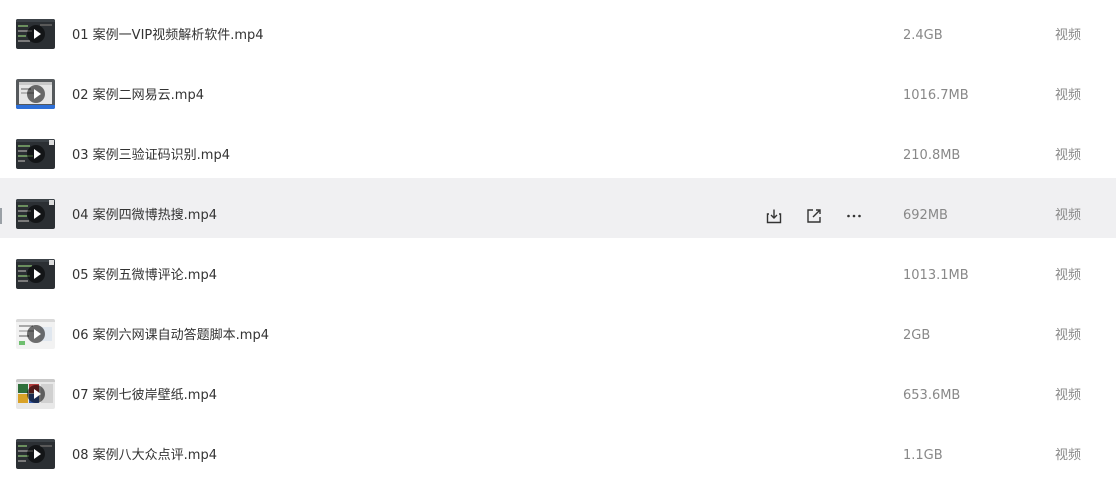 This screenshot has height=480, width=1116. What do you see at coordinates (558, 88) in the screenshot?
I see `file-row: 02 案例二网易云.mp4 1016.7MB 视频` at bounding box center [558, 88].